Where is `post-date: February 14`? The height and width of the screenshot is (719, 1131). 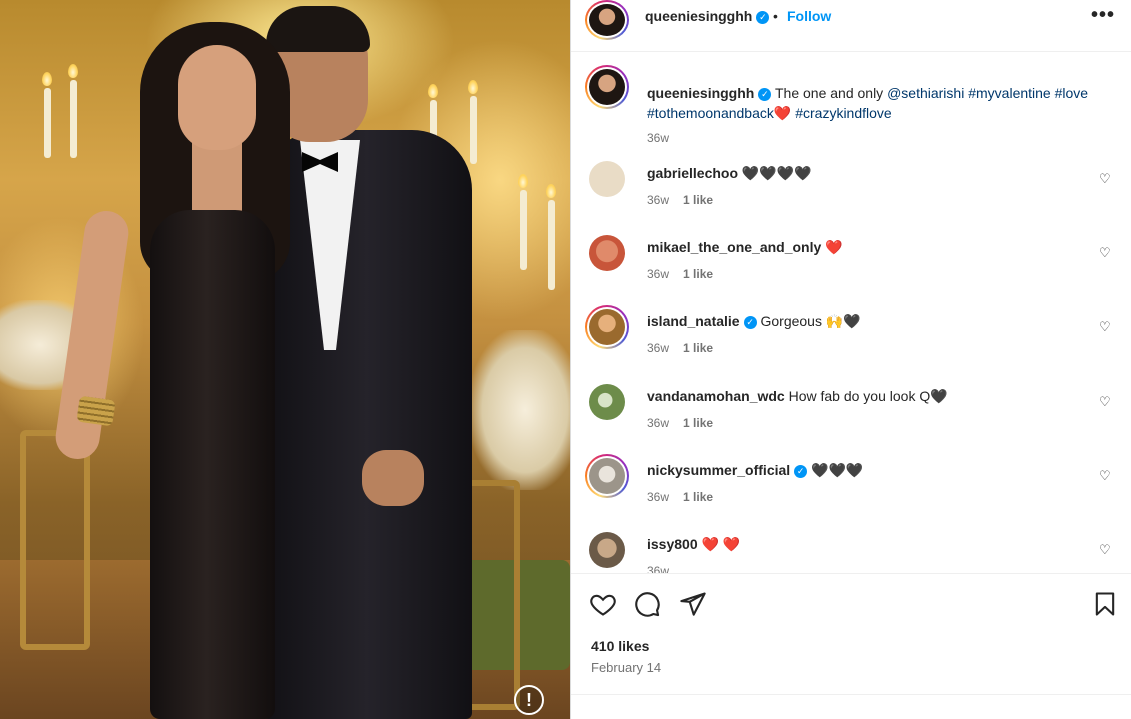
post-date: February 14 is located at coordinates (626, 667).